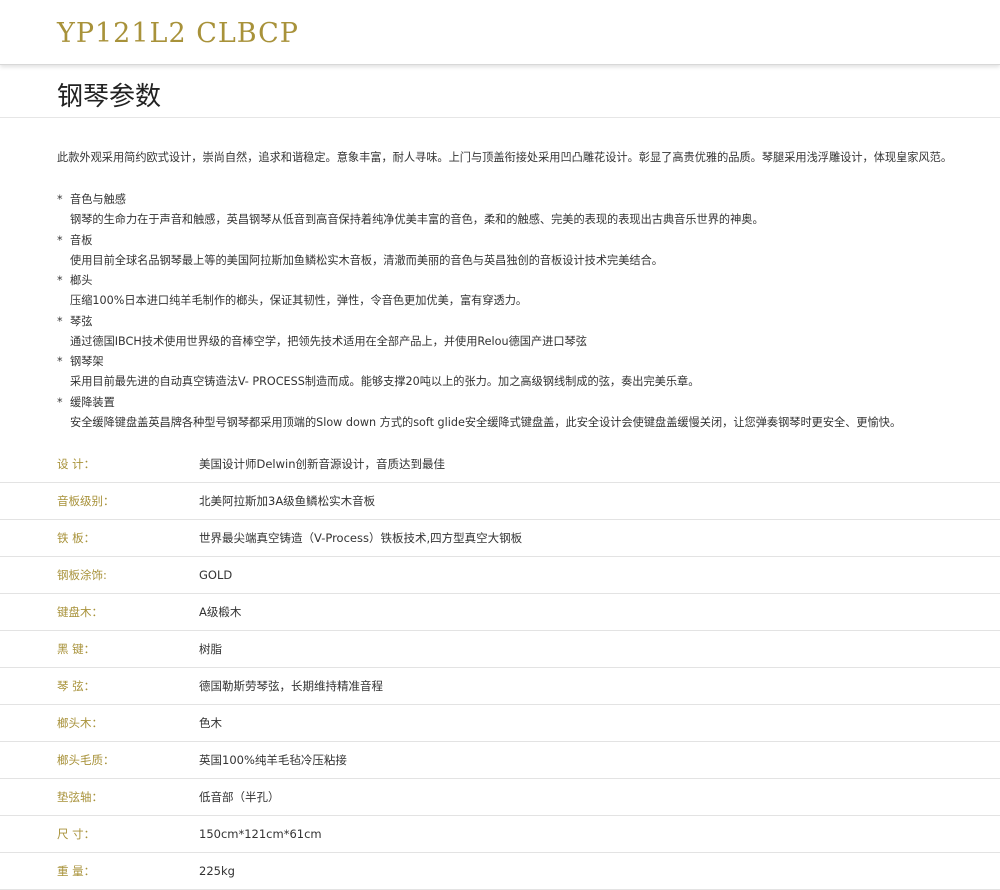 This screenshot has width=1000, height=890. I want to click on spec-label: 铁 板：, so click(99, 538).